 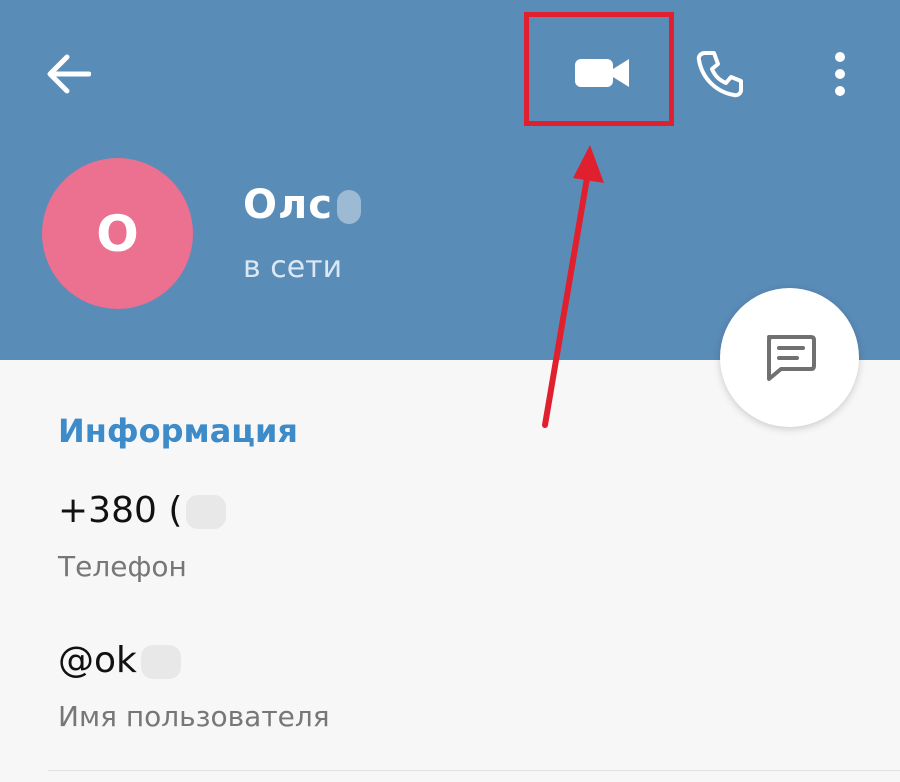 I want to click on divider, so click(x=474, y=770).